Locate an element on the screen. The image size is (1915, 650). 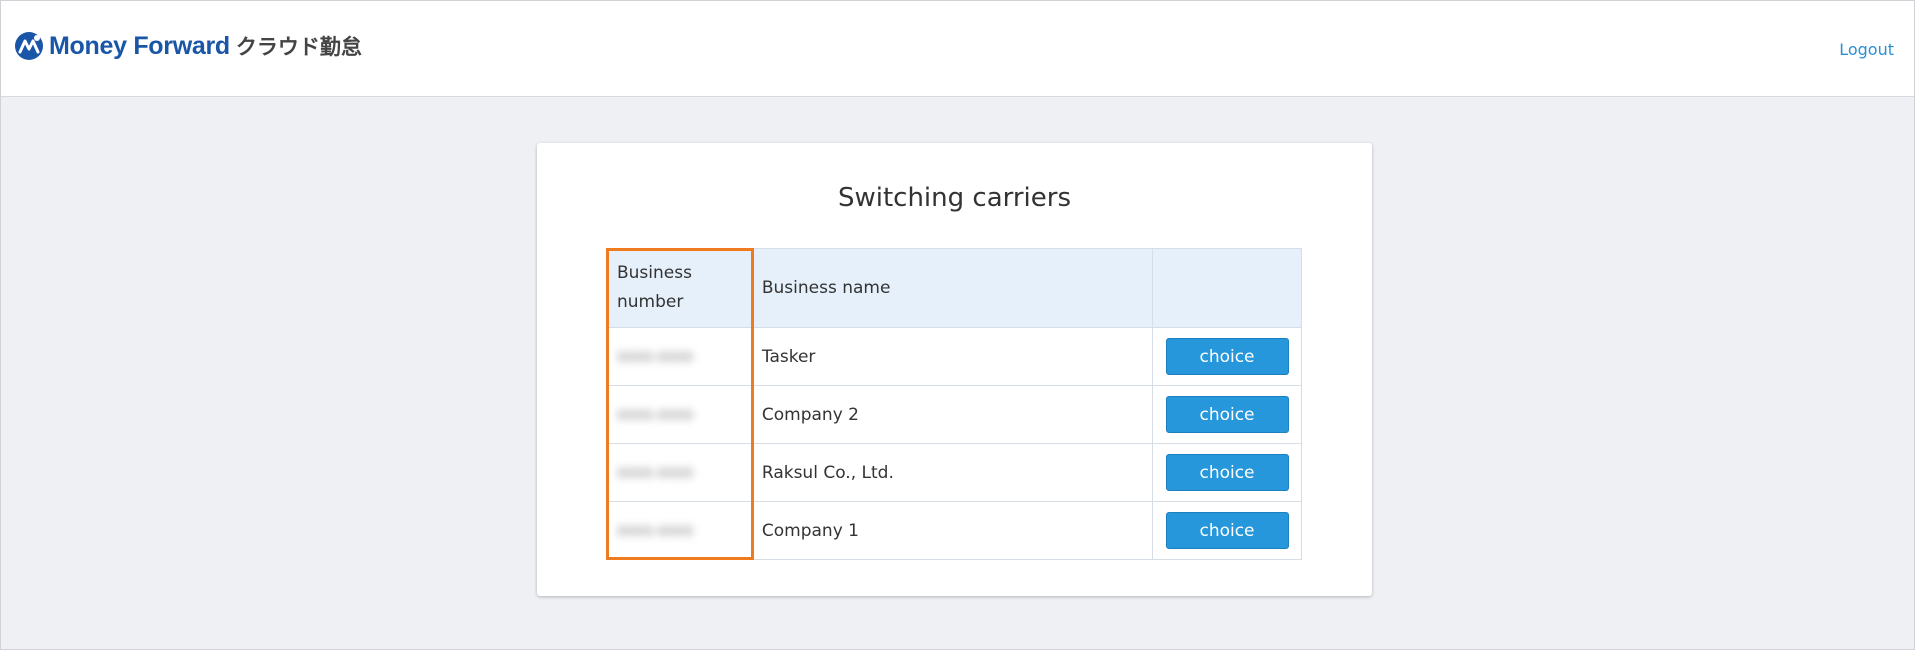
header-business-number: Business number is located at coordinates (679, 288).